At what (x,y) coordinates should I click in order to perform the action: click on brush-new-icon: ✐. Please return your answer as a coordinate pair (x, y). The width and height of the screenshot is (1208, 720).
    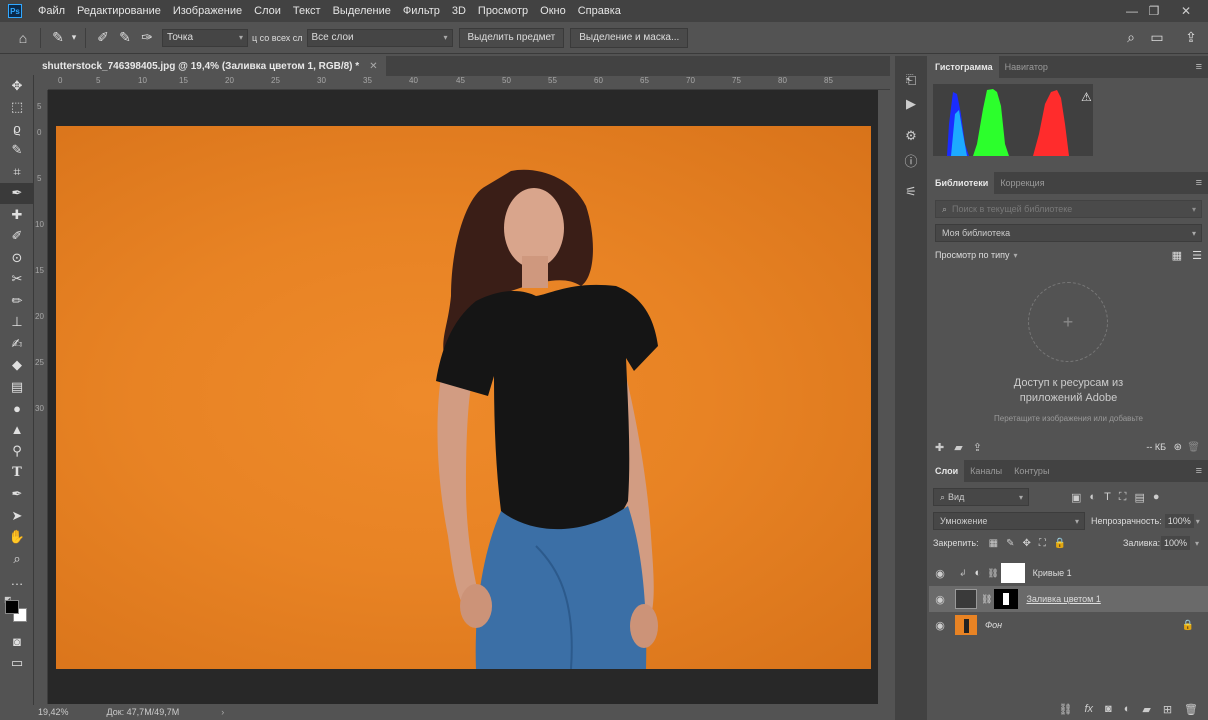
    Looking at the image, I should click on (103, 37).